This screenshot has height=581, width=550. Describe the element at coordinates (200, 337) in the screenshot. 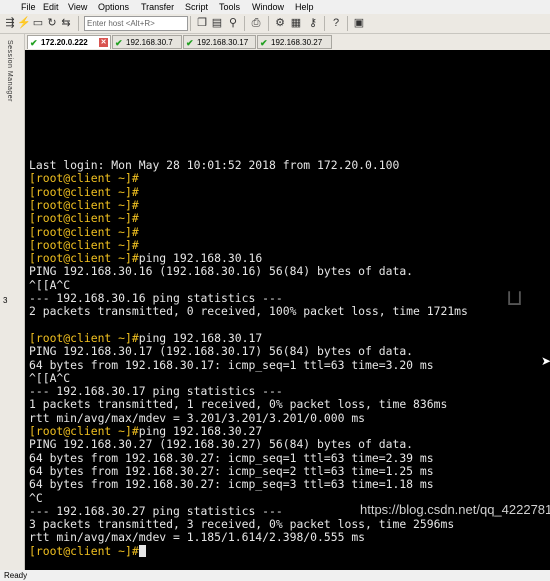

I see `terminal-text: ping 192.168.30.17` at that location.